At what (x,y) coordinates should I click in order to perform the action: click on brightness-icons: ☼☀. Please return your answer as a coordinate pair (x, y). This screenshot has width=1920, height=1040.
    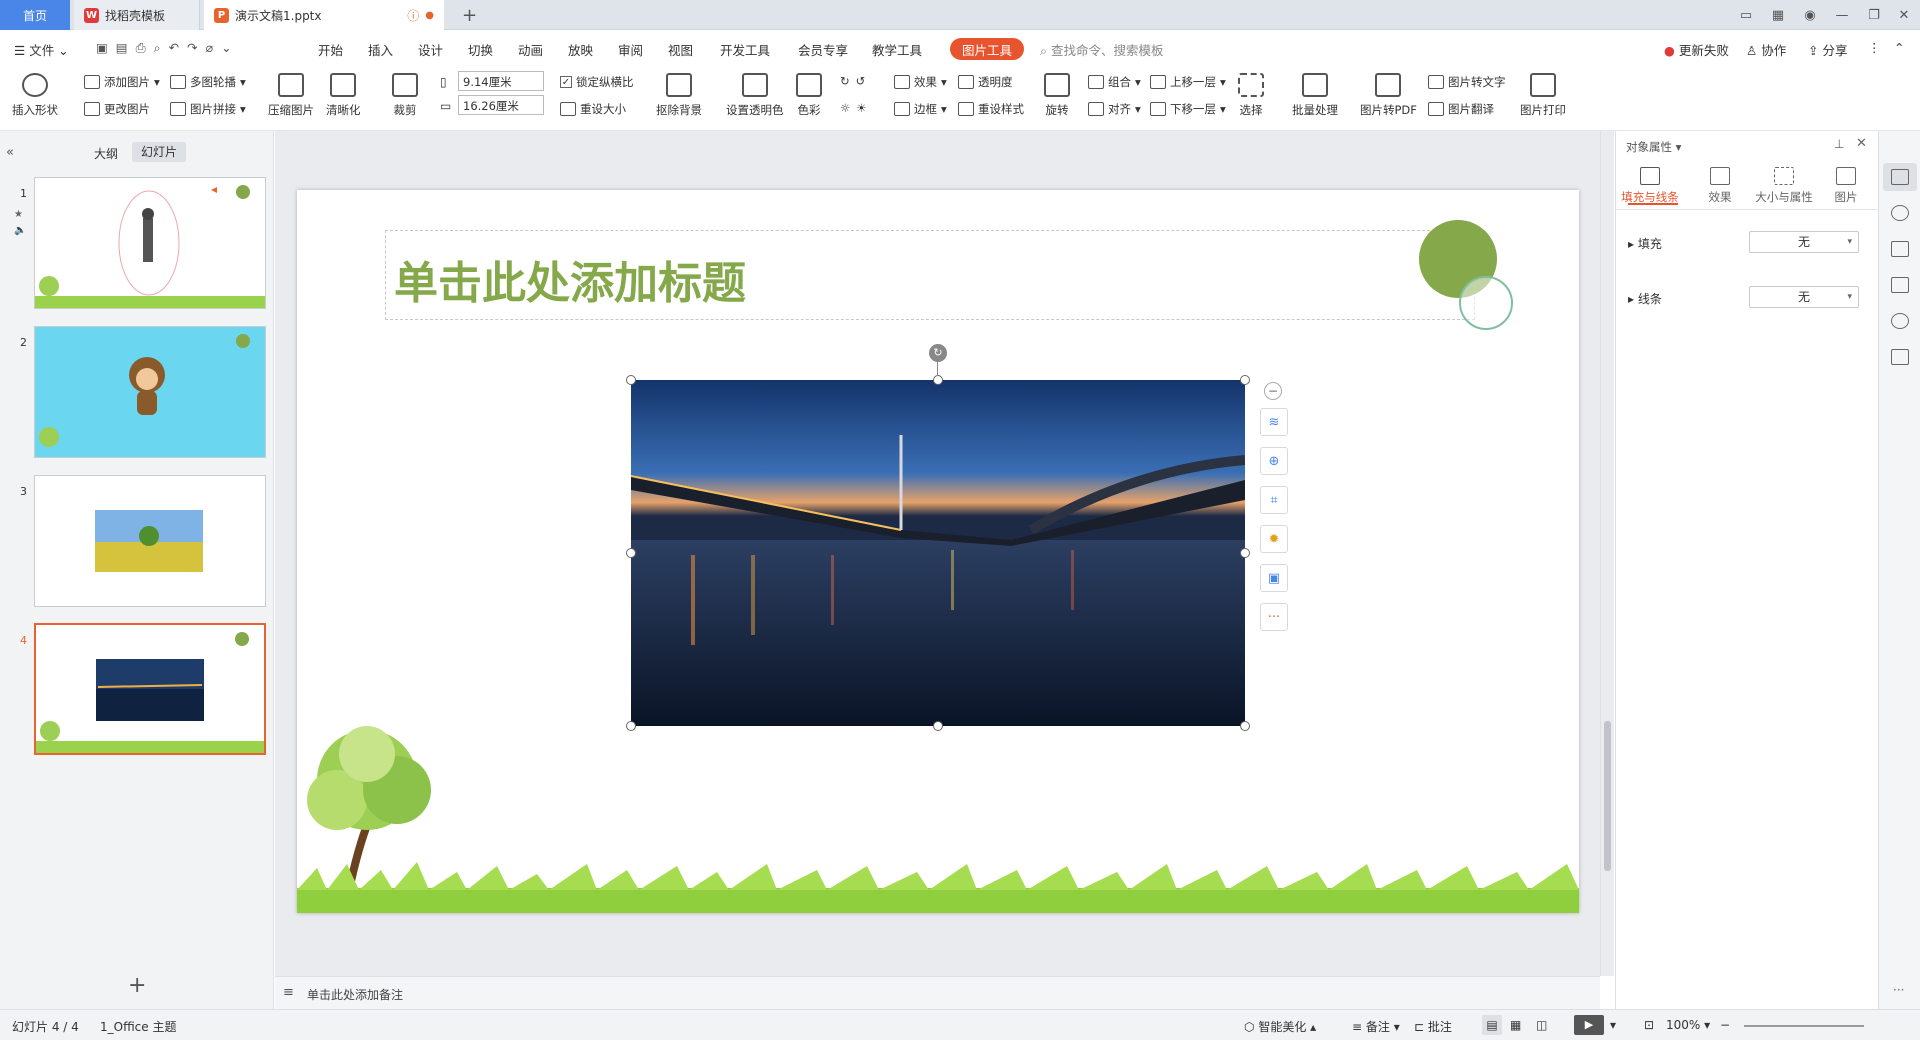
    Looking at the image, I should click on (856, 108).